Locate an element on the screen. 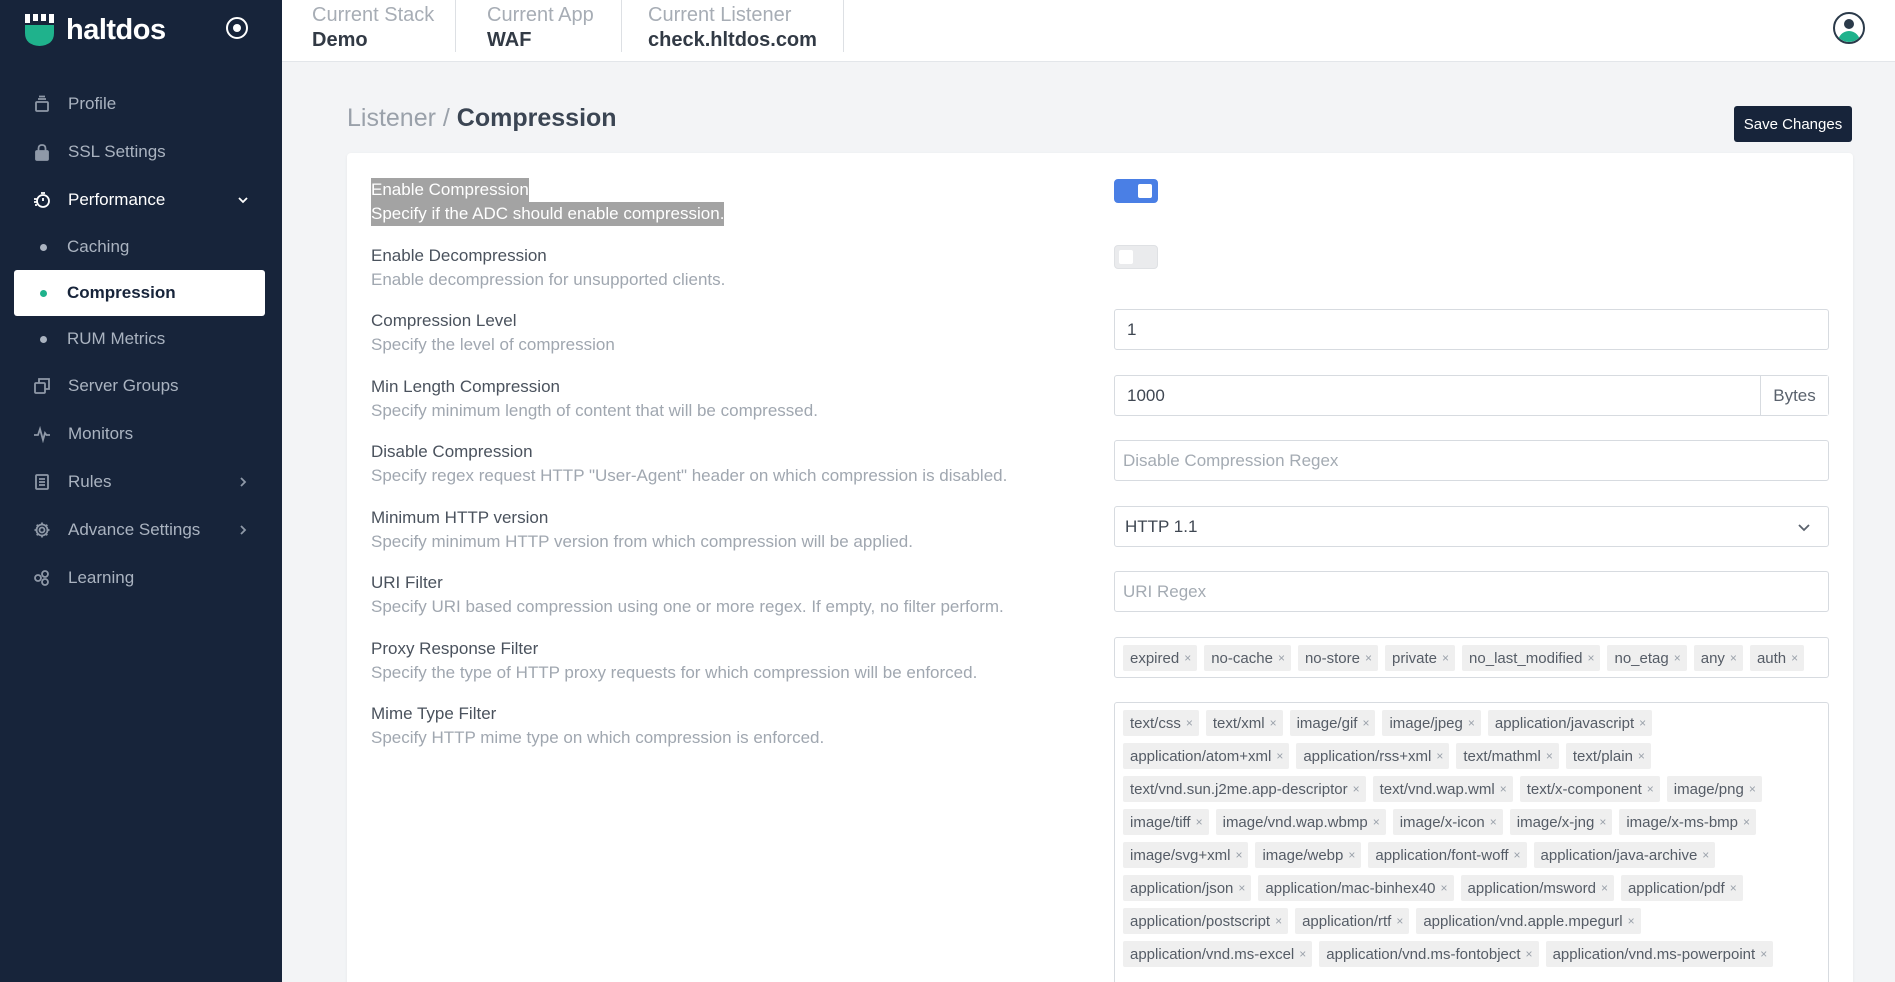 The image size is (1895, 982). sidebar-subitem-rum-metrics: RUM Metrics is located at coordinates (139, 339).